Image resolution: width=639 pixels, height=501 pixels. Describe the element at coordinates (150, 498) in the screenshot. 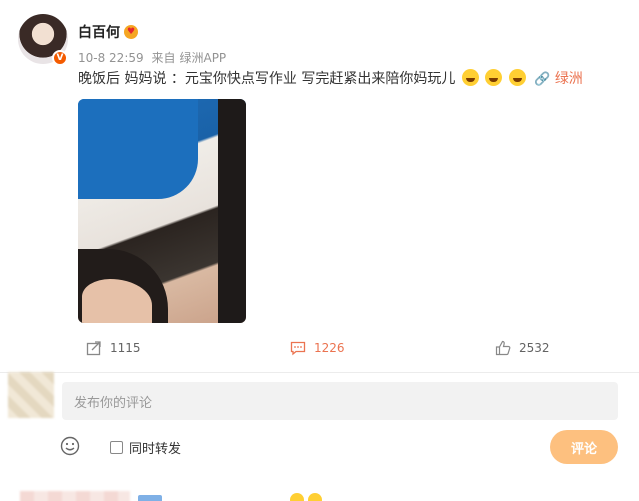

I see `user-badge-icon` at that location.